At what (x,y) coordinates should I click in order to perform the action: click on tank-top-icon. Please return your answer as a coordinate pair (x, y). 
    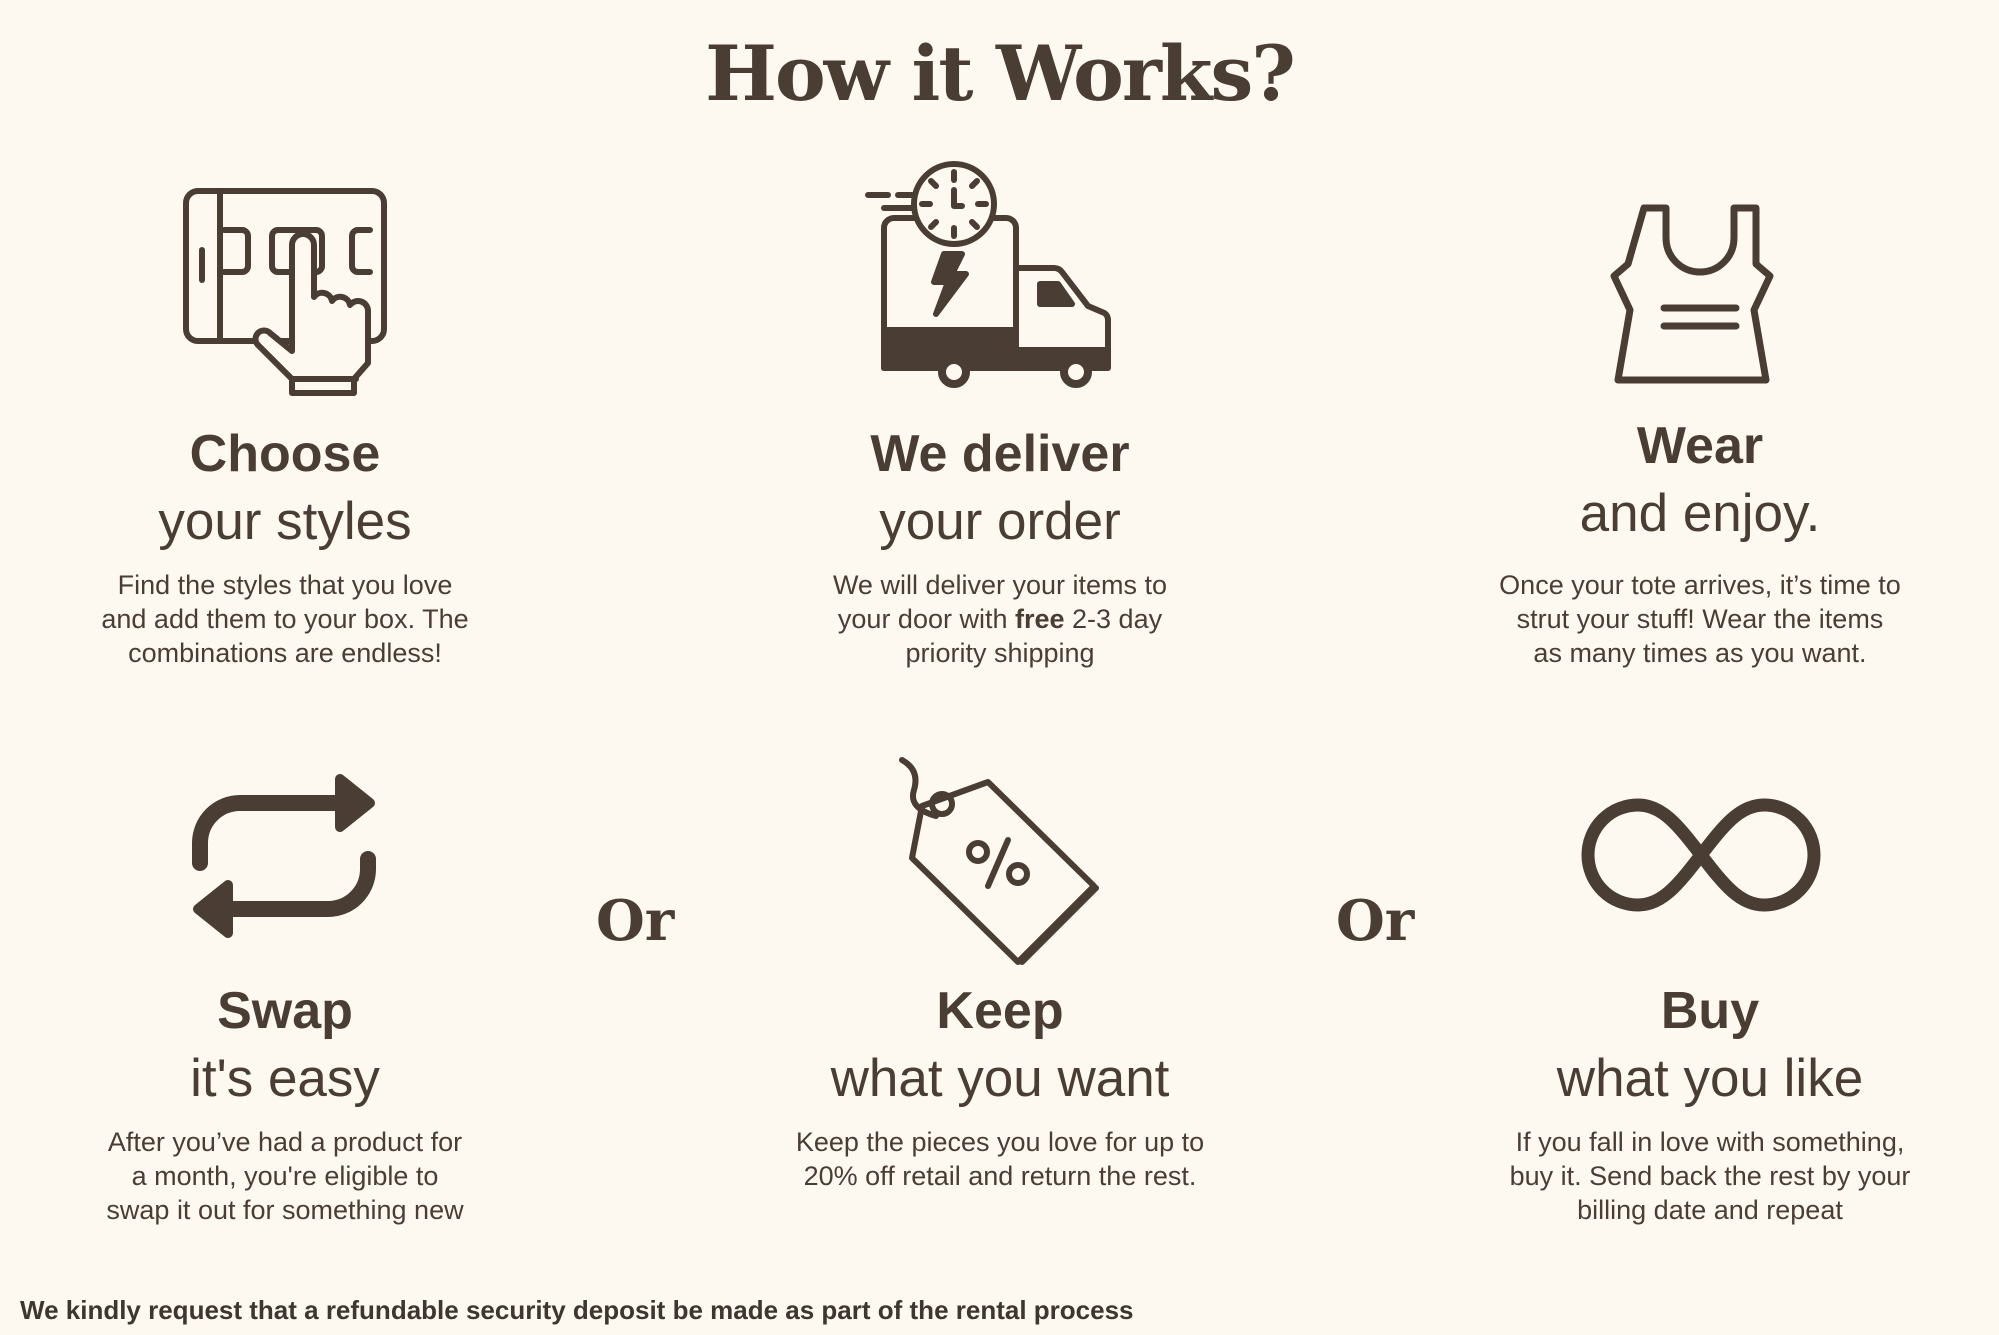
    Looking at the image, I should click on (1699, 295).